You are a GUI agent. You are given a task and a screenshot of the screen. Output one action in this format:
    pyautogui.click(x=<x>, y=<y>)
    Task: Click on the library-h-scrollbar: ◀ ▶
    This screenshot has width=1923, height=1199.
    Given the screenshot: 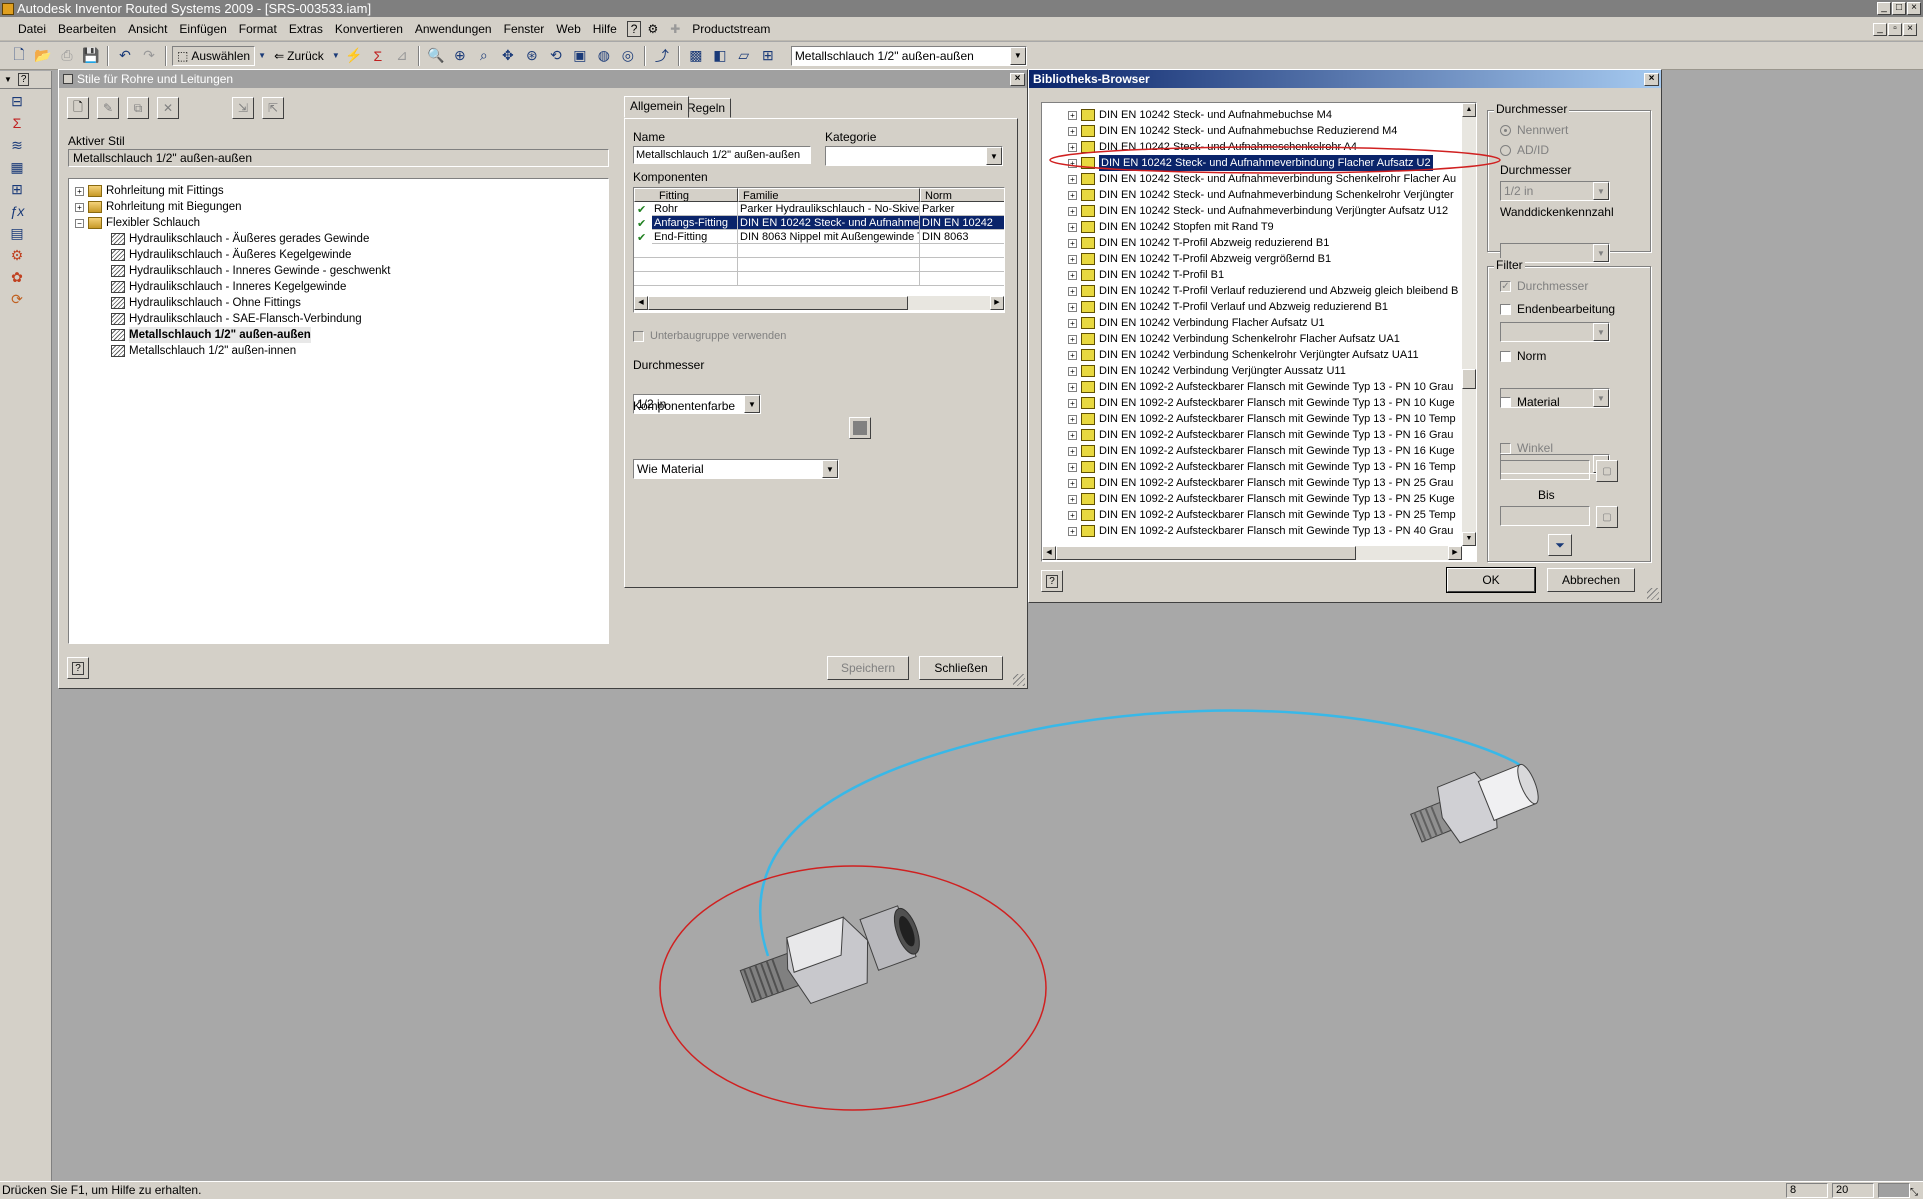 What is the action you would take?
    pyautogui.click(x=1252, y=553)
    